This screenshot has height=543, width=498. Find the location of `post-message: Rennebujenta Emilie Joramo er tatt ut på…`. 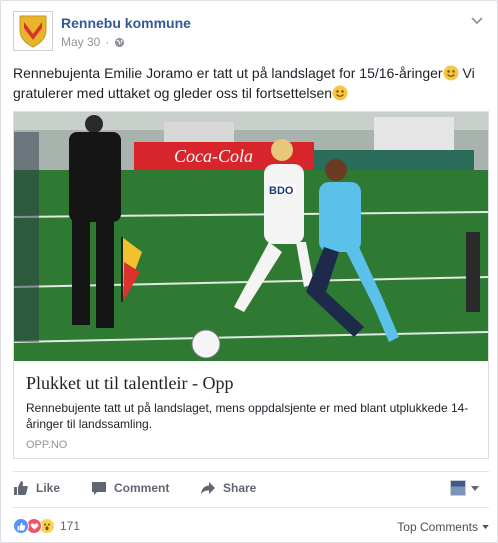

post-message: Rennebujenta Emilie Joramo er tatt ut på… is located at coordinates (251, 83).